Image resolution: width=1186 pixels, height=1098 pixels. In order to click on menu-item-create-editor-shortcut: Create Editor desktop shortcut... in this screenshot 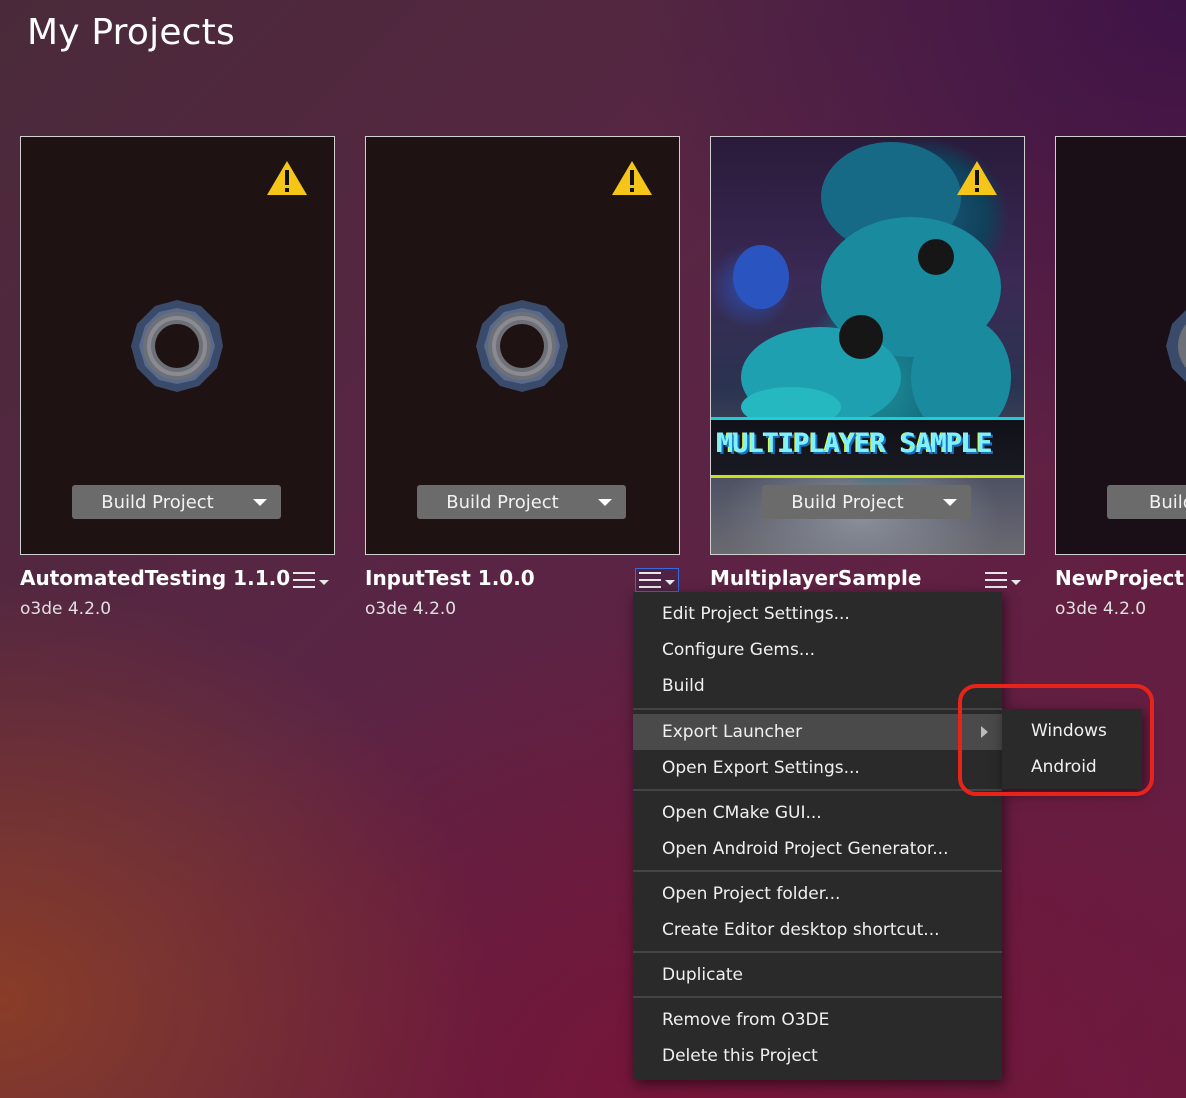, I will do `click(817, 930)`.